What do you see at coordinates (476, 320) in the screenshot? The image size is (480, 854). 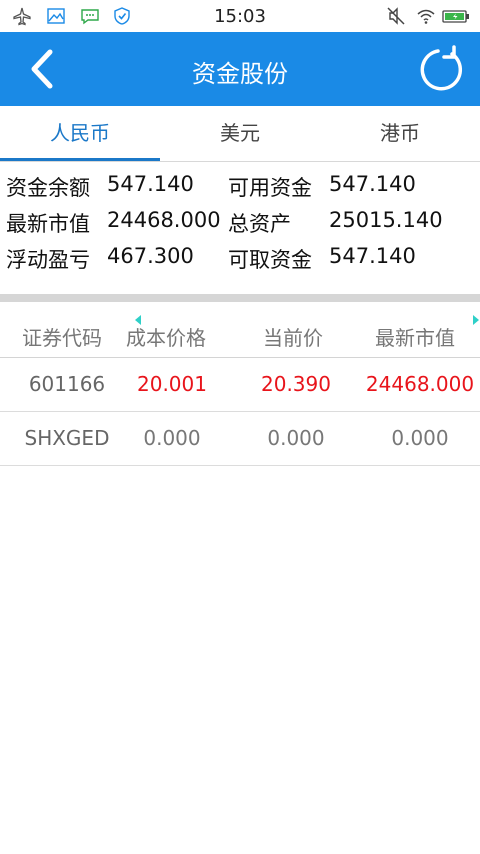 I see `scroll-right-hint-icon` at bounding box center [476, 320].